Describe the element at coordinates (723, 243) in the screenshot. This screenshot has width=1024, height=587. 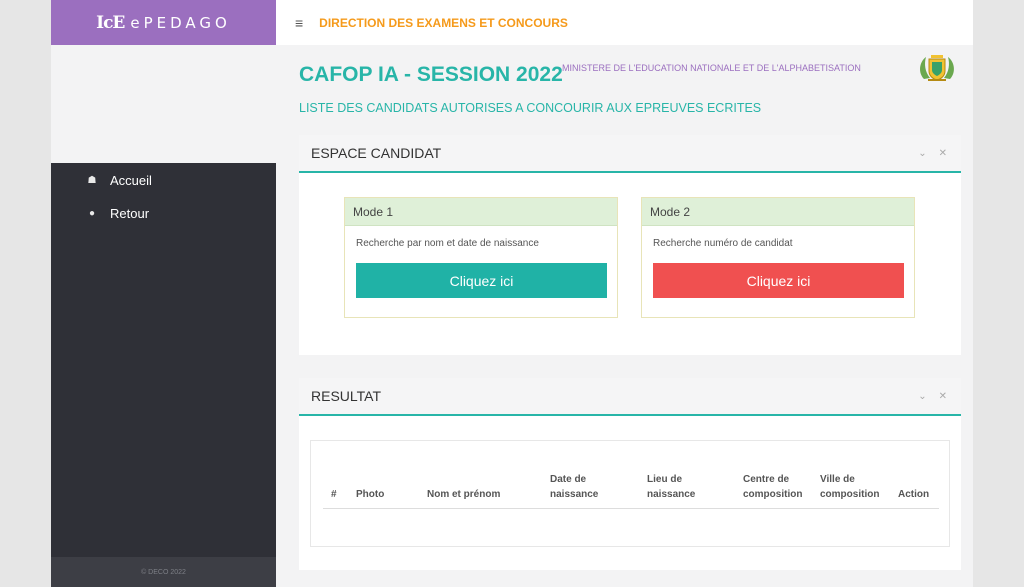
I see `mode-description: Recherche numéro de candidat` at that location.